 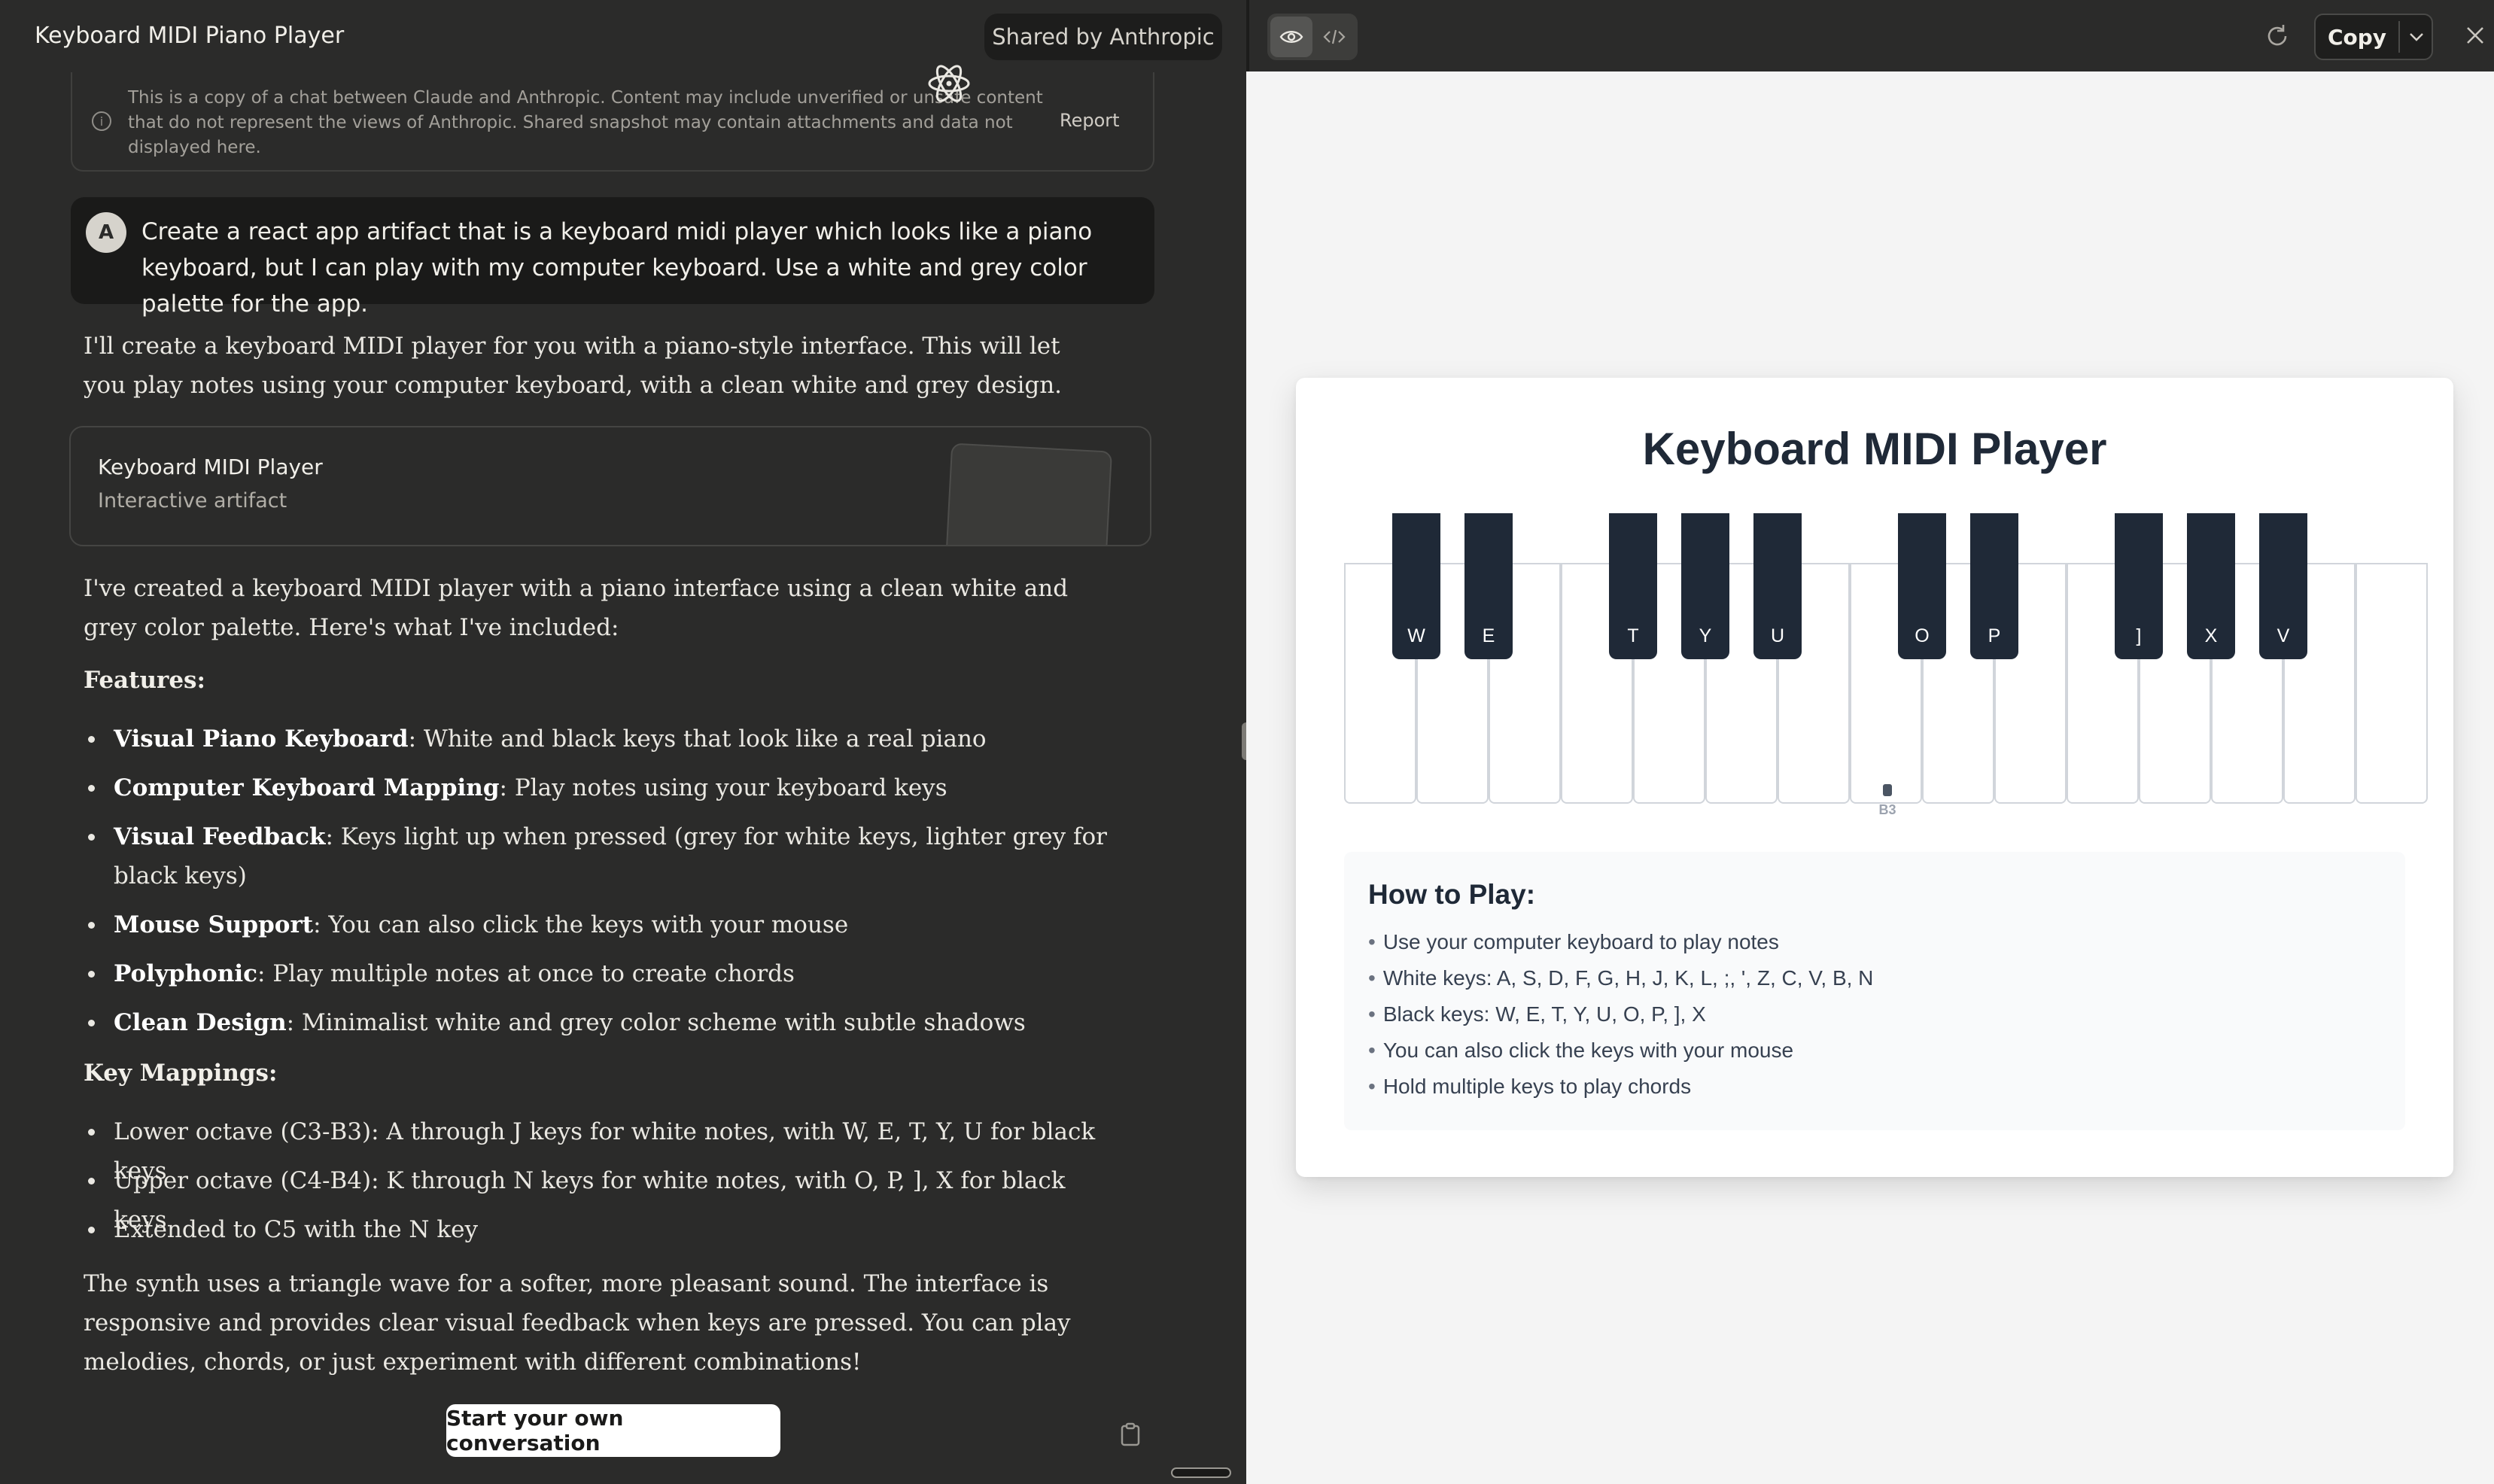 What do you see at coordinates (2278, 36) in the screenshot?
I see `refresh-icon` at bounding box center [2278, 36].